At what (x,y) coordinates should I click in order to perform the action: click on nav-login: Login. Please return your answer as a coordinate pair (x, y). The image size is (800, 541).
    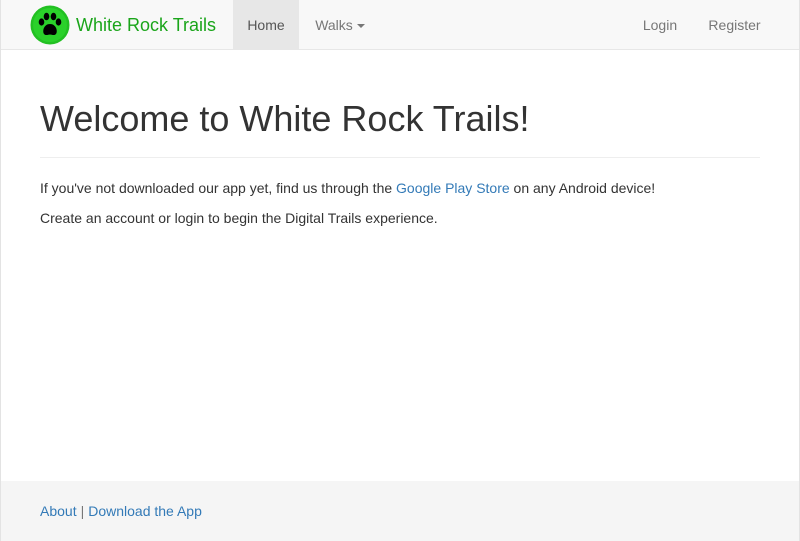
    Looking at the image, I should click on (660, 25).